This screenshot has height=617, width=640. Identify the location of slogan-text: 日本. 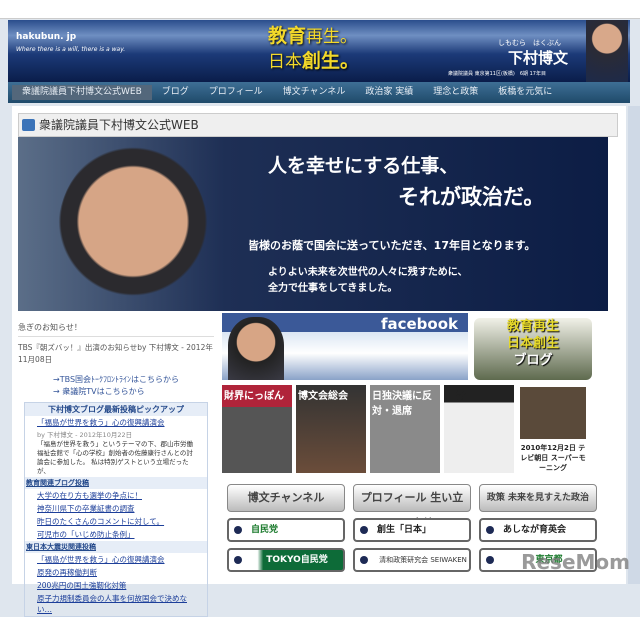
(285, 62).